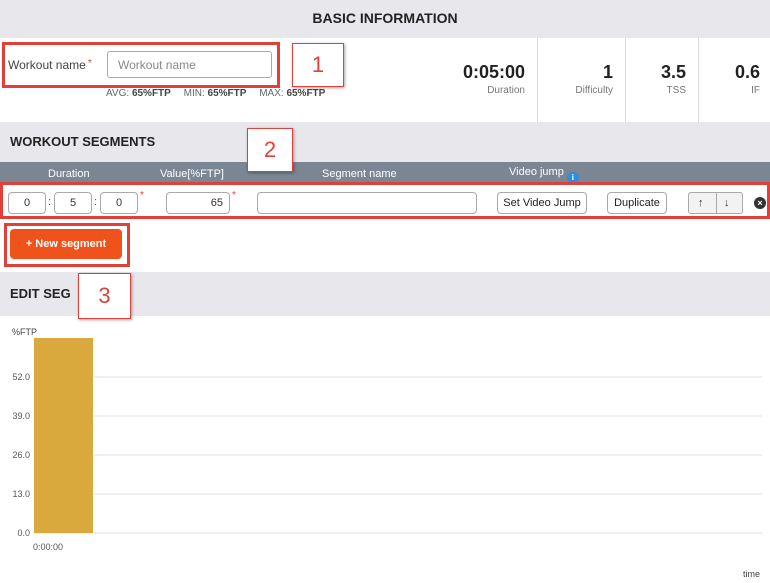  Describe the element at coordinates (270, 150) in the screenshot. I see `callout-number-2: 2` at that location.